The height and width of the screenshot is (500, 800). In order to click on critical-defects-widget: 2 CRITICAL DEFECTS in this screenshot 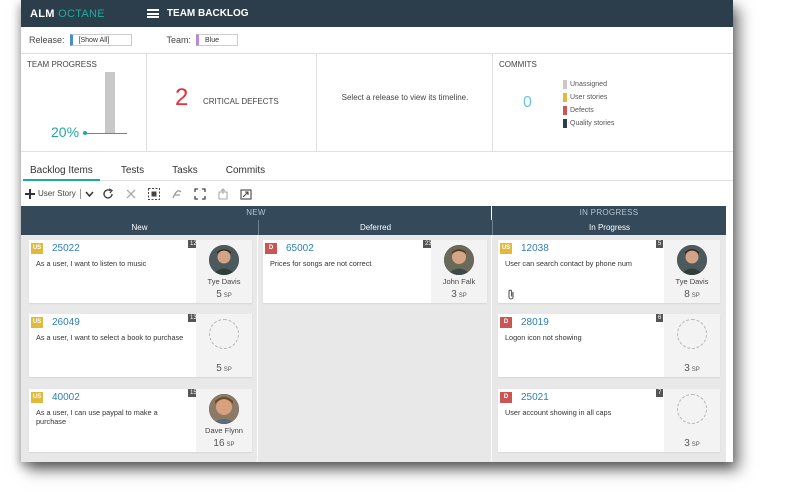, I will do `click(232, 102)`.